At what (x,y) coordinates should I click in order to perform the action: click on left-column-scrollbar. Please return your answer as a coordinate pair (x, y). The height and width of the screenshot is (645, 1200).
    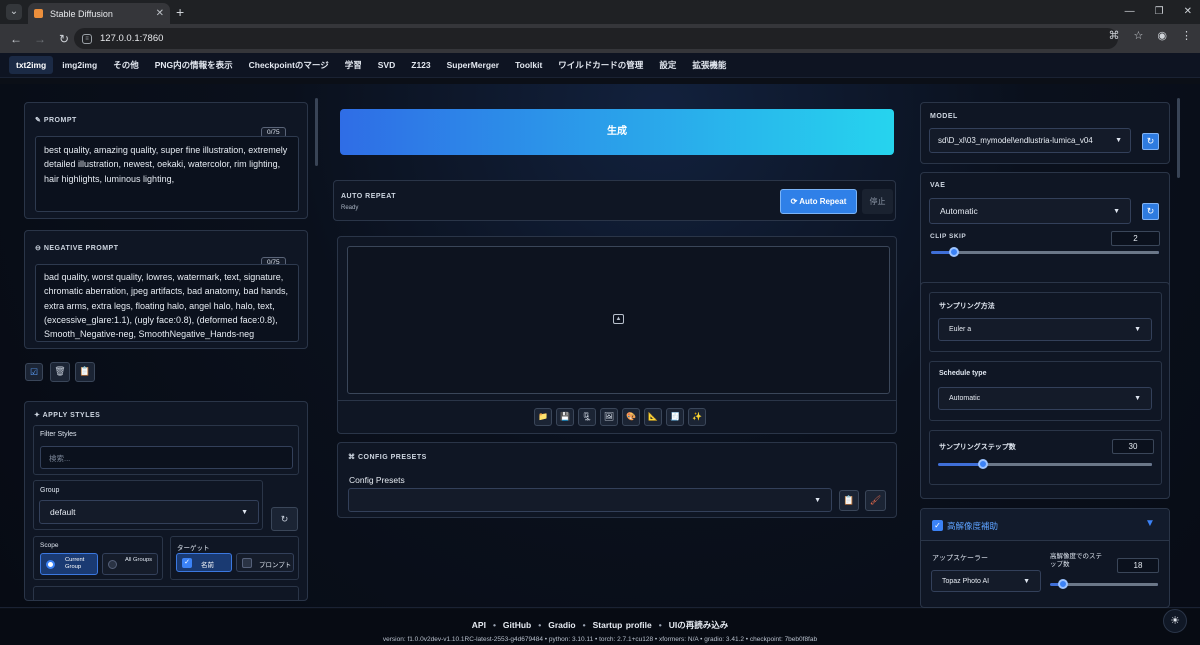
    Looking at the image, I should click on (316, 132).